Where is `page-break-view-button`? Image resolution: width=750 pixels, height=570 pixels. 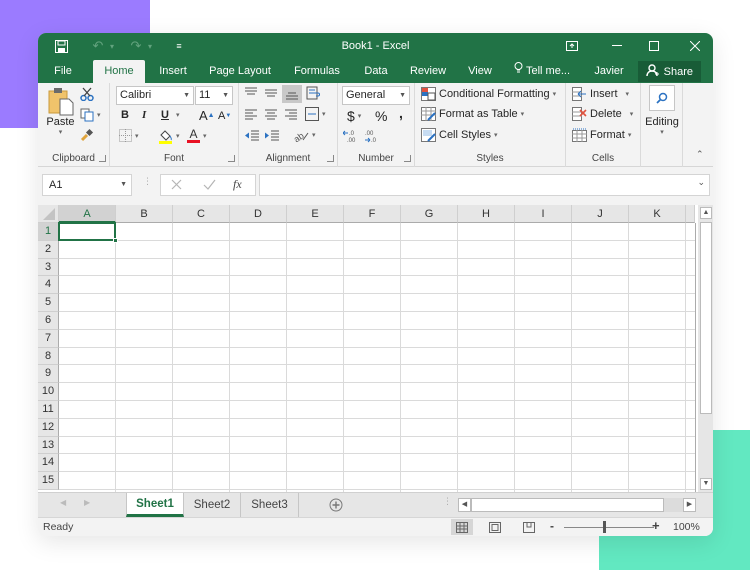 page-break-view-button is located at coordinates (529, 527).